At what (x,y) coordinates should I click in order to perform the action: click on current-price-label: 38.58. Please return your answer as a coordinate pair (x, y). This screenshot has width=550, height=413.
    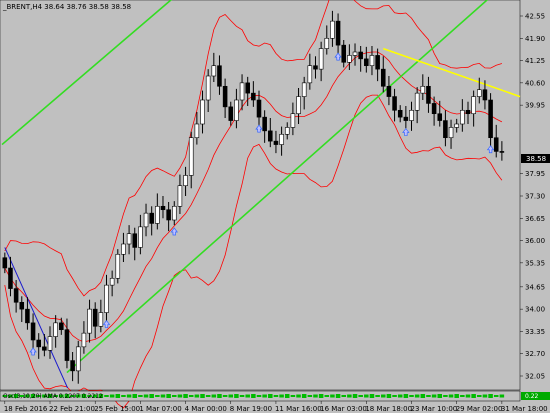
    Looking at the image, I should click on (536, 159).